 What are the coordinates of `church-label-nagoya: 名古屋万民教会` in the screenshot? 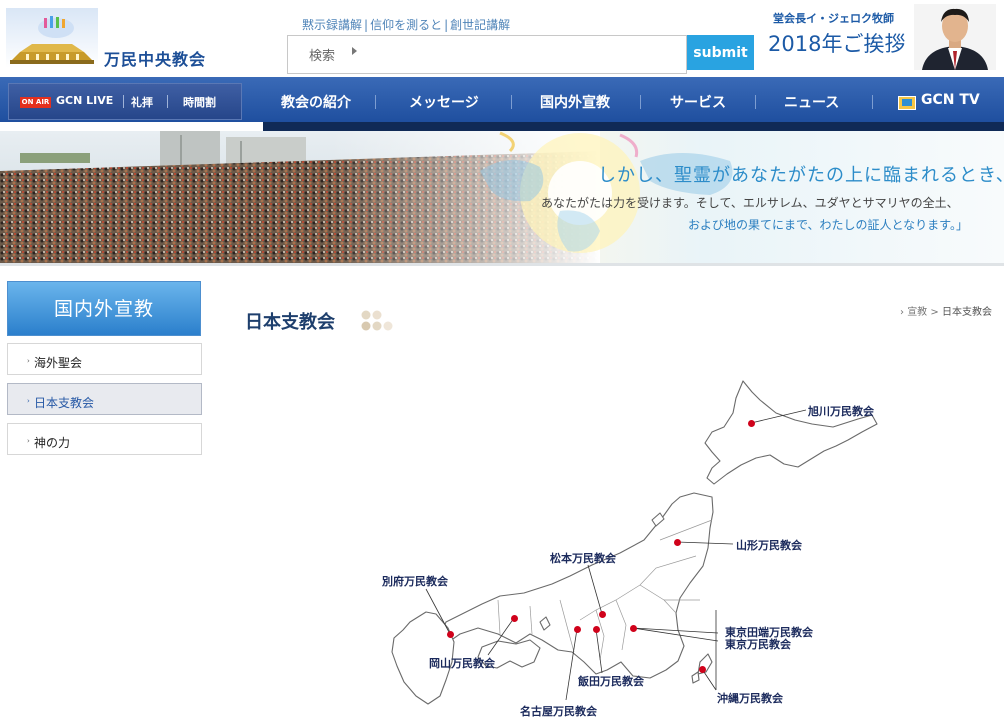 It's located at (558, 711).